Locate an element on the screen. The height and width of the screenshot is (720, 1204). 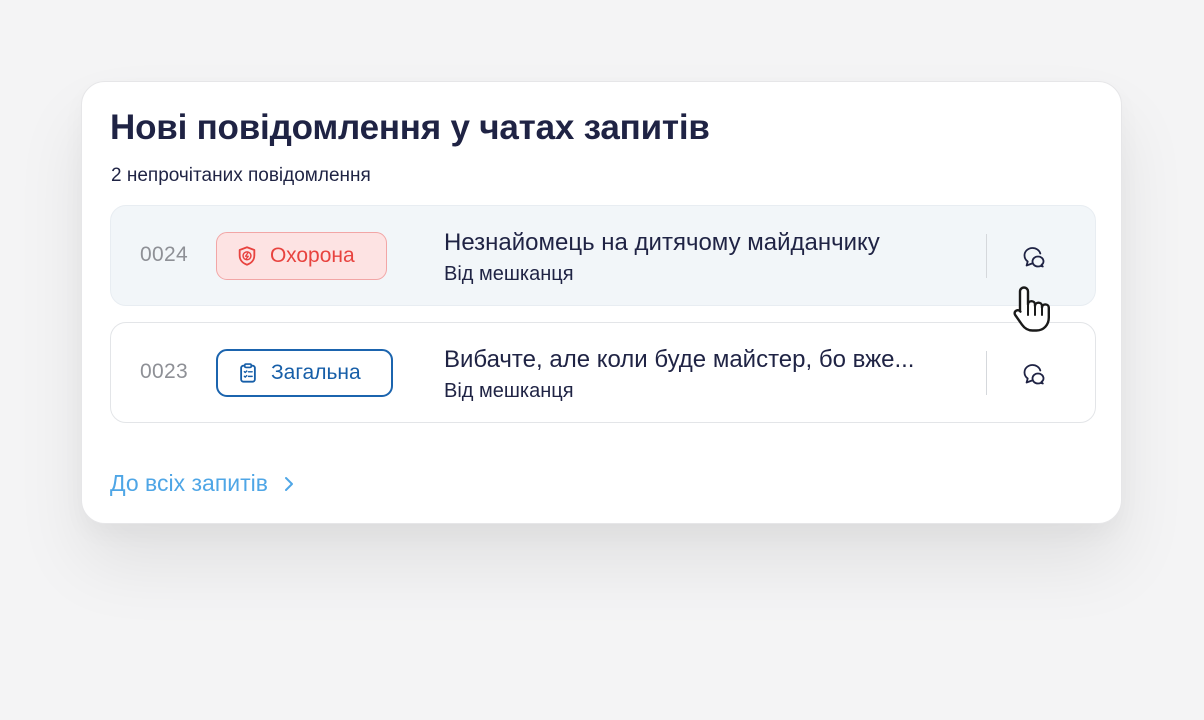
chevron-right-icon is located at coordinates (288, 483).